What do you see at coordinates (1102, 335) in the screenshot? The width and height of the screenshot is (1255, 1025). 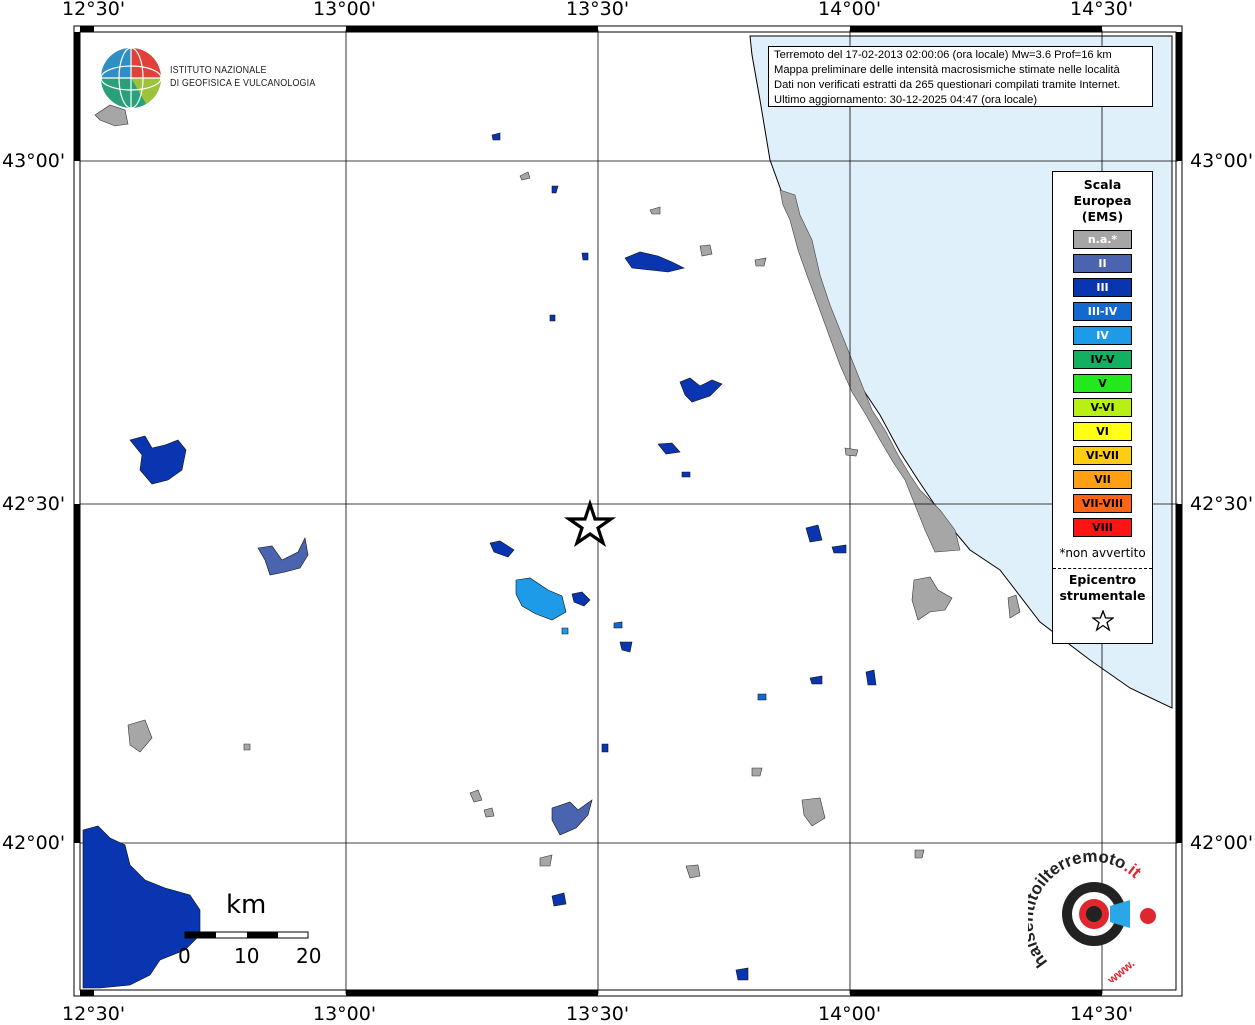 I see `legend-item: IV` at bounding box center [1102, 335].